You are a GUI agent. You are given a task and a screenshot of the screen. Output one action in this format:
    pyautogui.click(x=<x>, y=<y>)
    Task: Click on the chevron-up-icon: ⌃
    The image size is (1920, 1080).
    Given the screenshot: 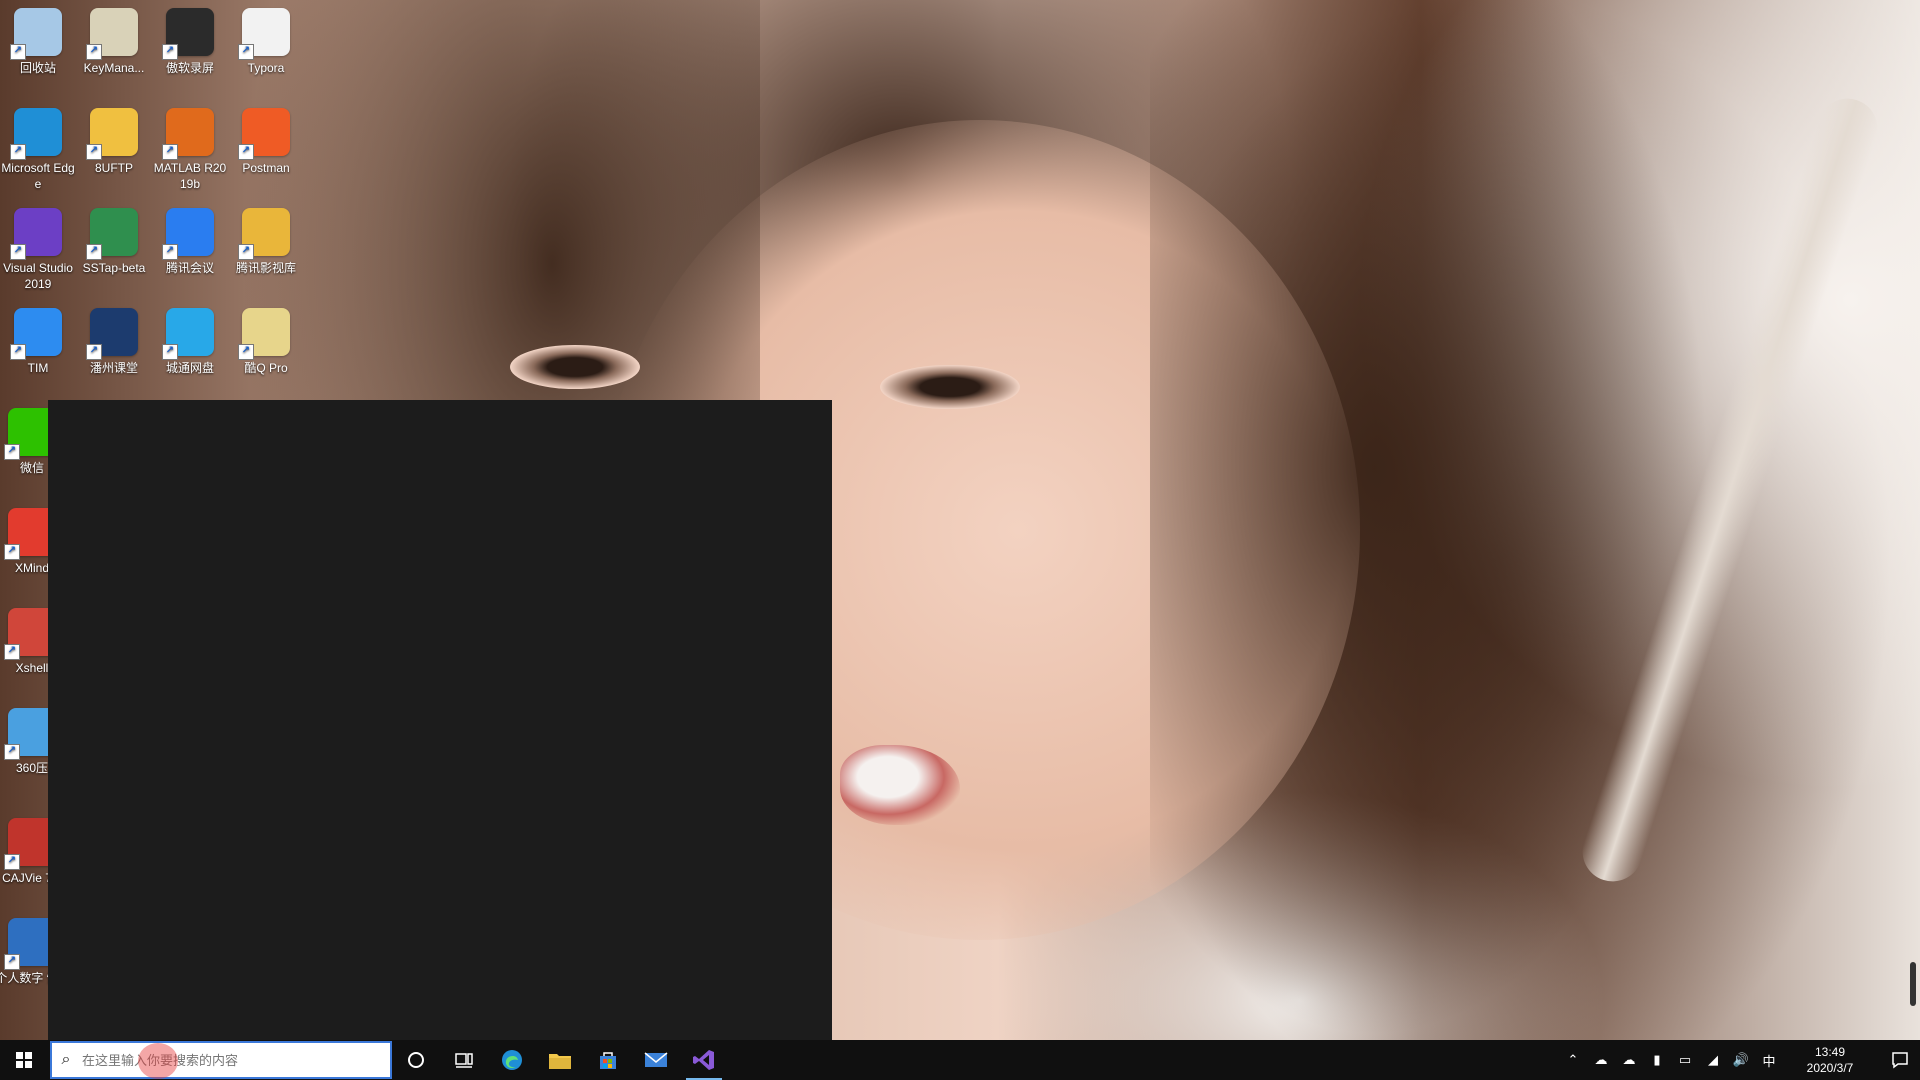 What is the action you would take?
    pyautogui.click(x=1573, y=1060)
    